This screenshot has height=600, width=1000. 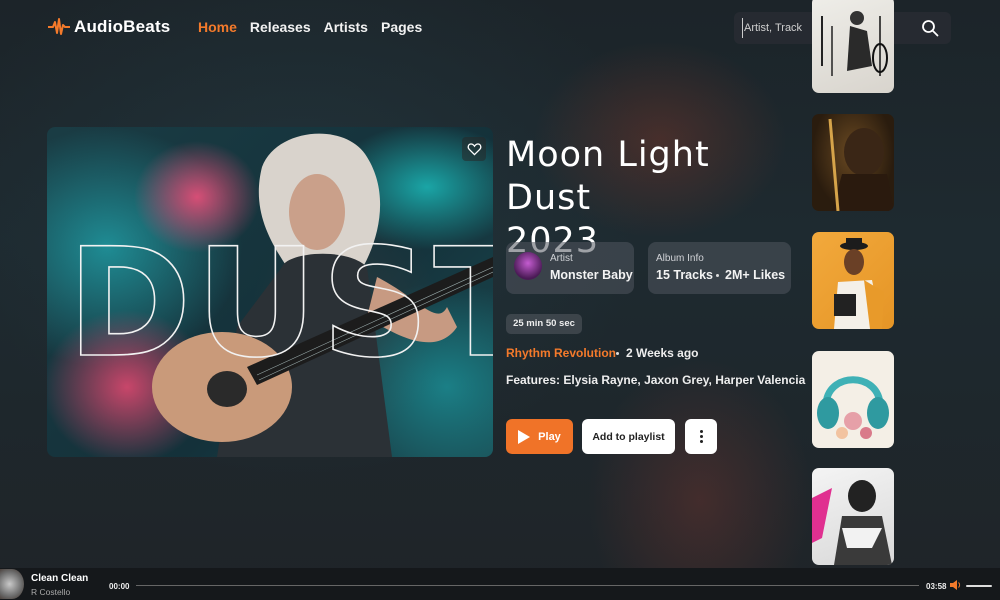 I want to click on volume-icon, so click(x=956, y=585).